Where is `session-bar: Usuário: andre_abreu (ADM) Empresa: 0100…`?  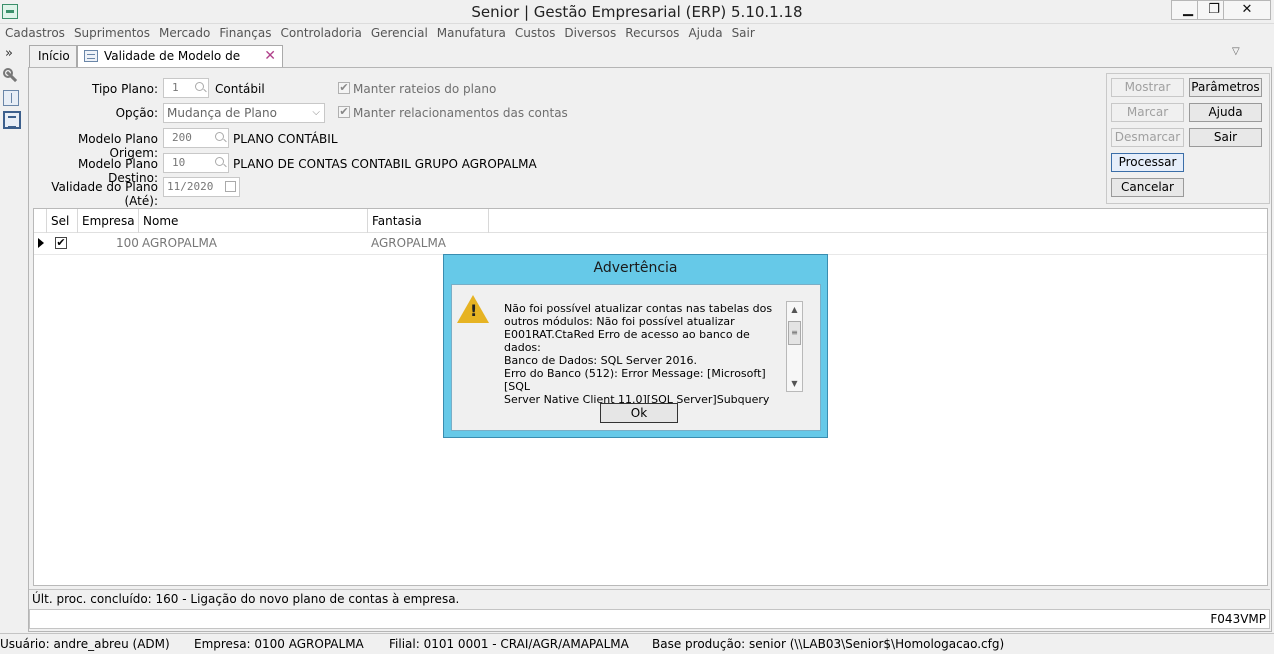
session-bar: Usuário: andre_abreu (ADM) Empresa: 0100… is located at coordinates (637, 643).